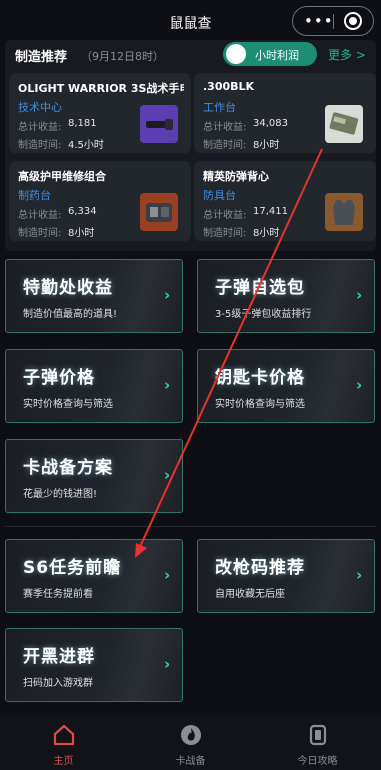 Image resolution: width=381 pixels, height=770 pixels. What do you see at coordinates (159, 212) in the screenshot?
I see `repair-kit-icon` at bounding box center [159, 212].